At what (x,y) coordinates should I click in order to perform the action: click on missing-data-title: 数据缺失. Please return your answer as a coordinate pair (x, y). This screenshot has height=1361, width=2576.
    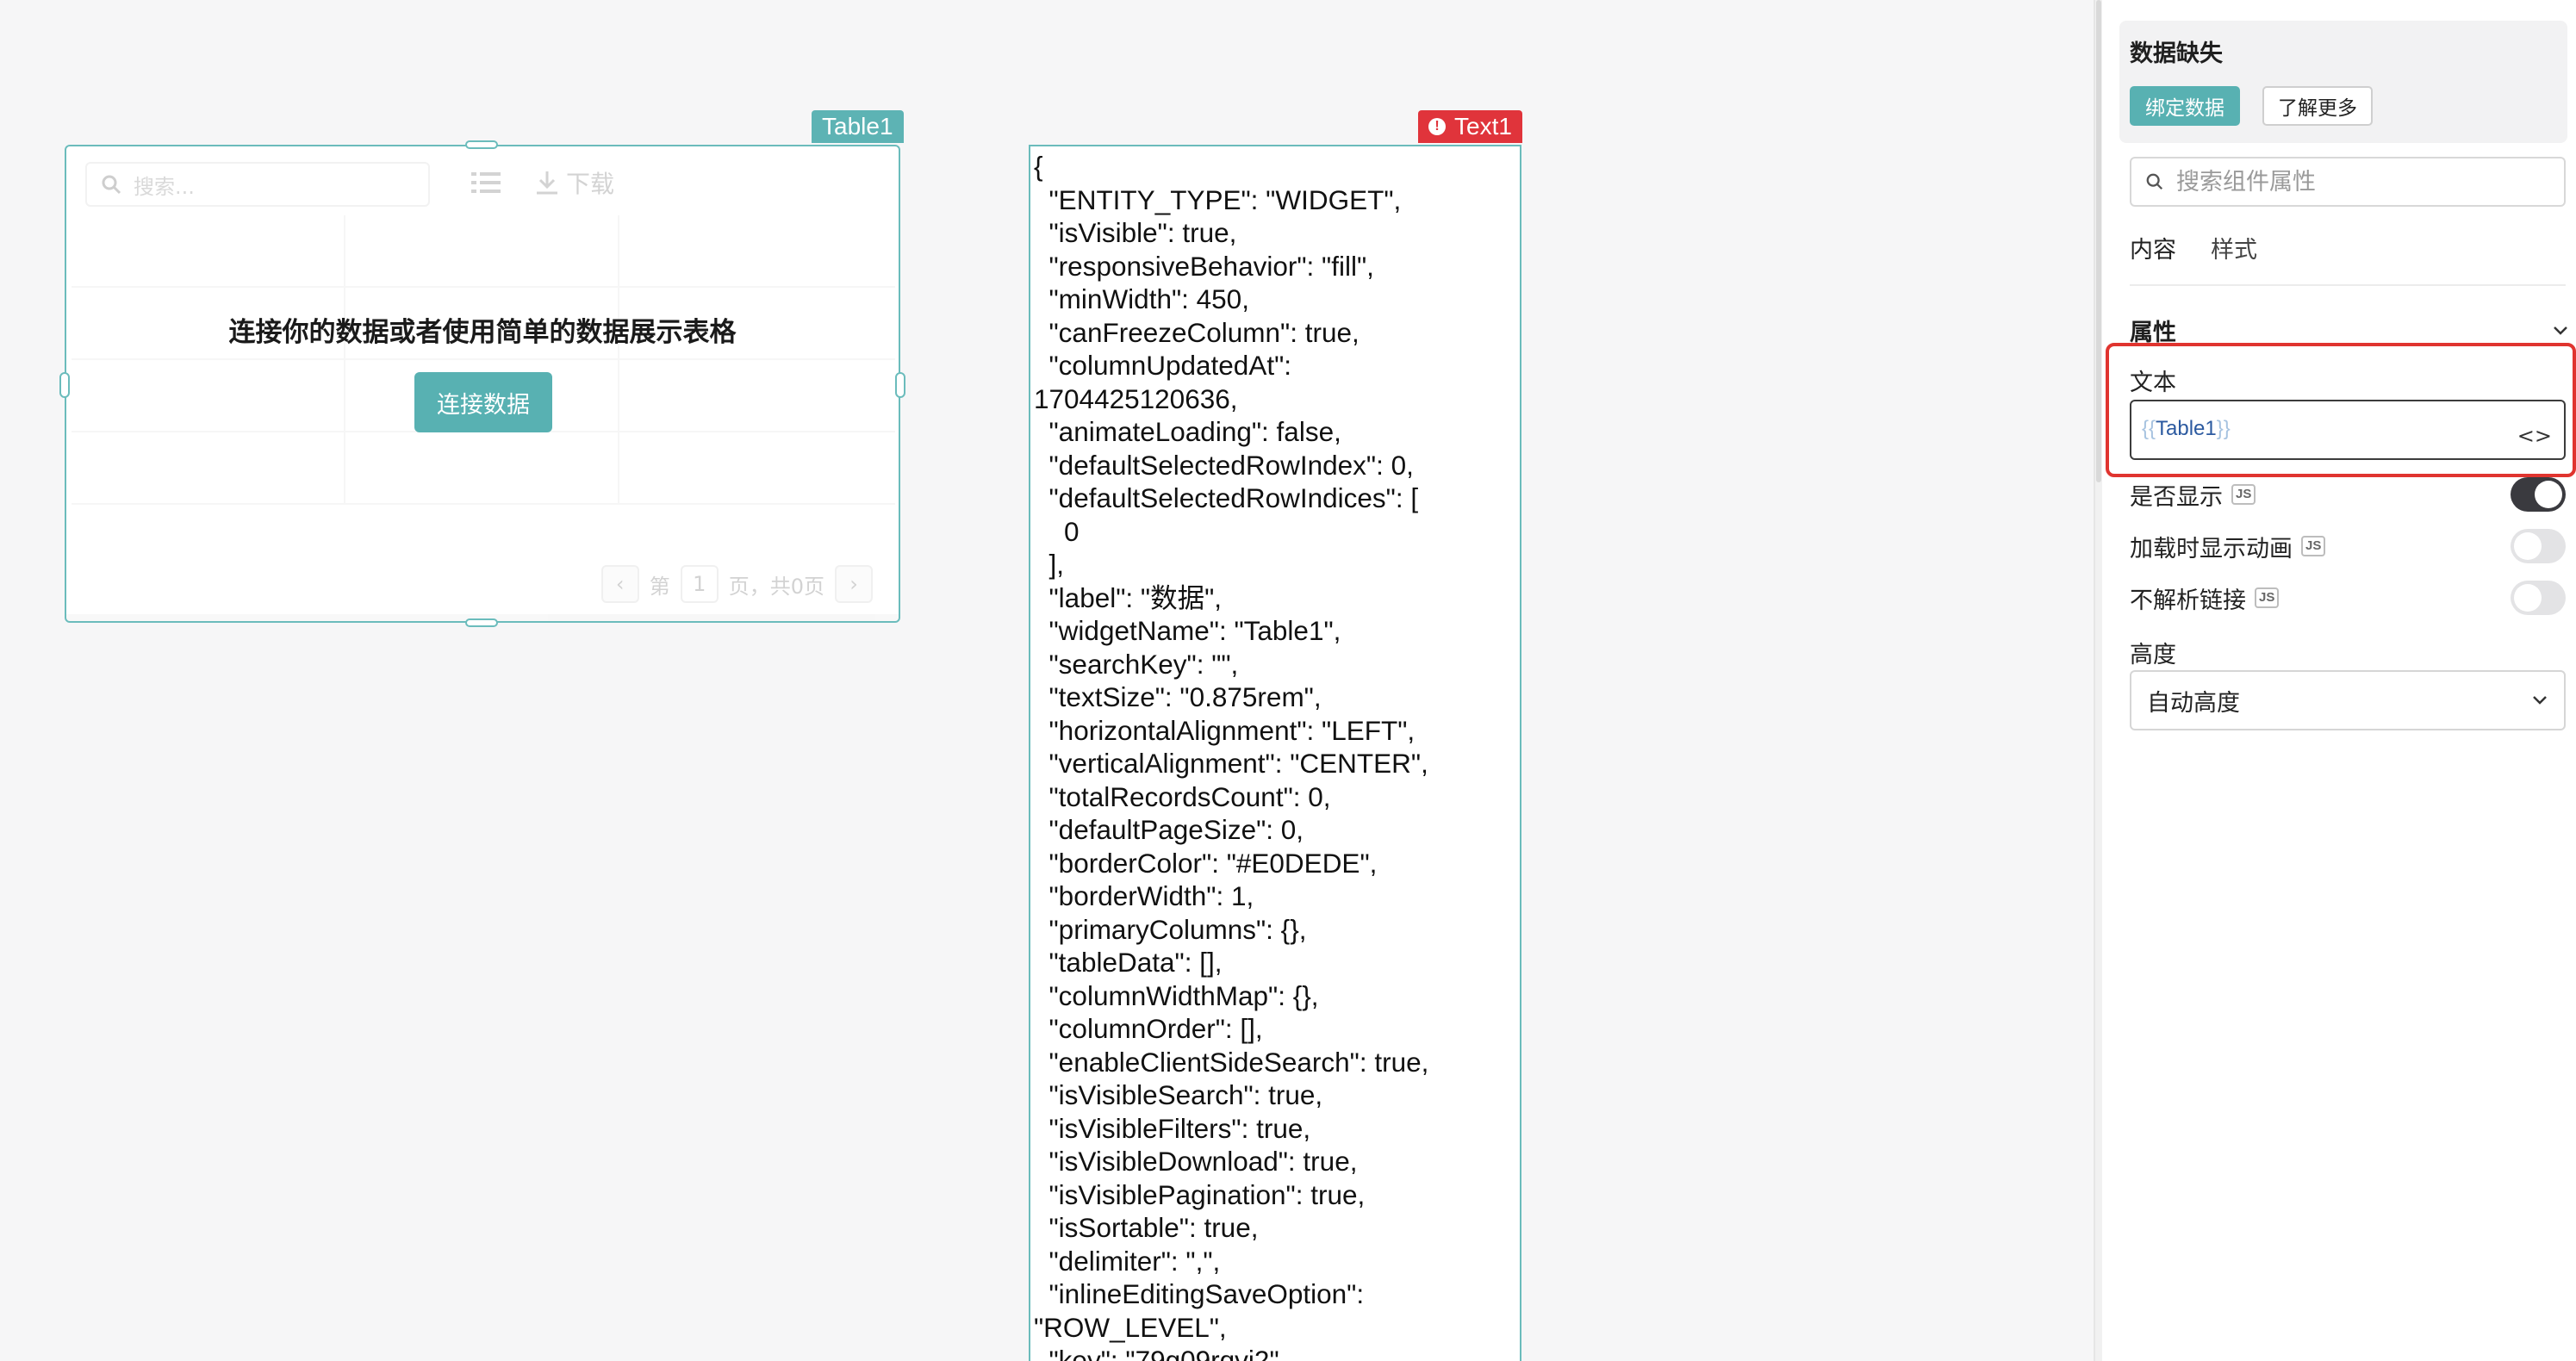
    Looking at the image, I should click on (2177, 54).